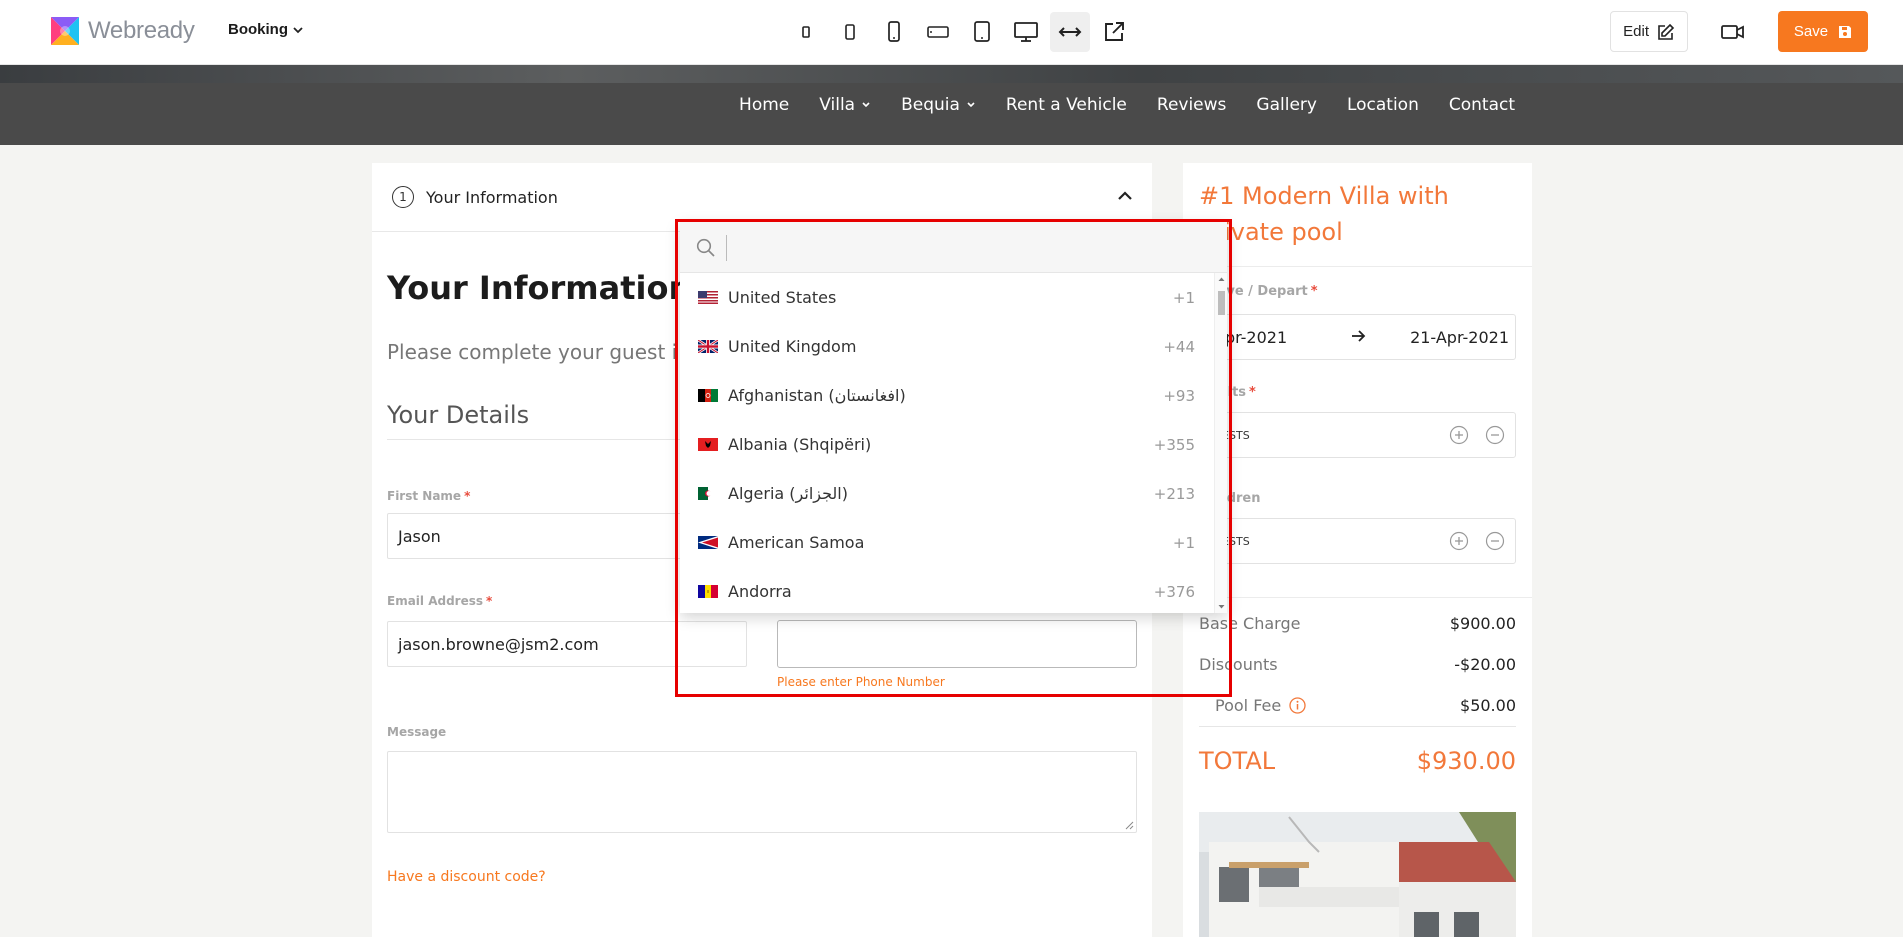 This screenshot has height=937, width=1903. I want to click on discounts-label: Discounts, so click(1238, 664).